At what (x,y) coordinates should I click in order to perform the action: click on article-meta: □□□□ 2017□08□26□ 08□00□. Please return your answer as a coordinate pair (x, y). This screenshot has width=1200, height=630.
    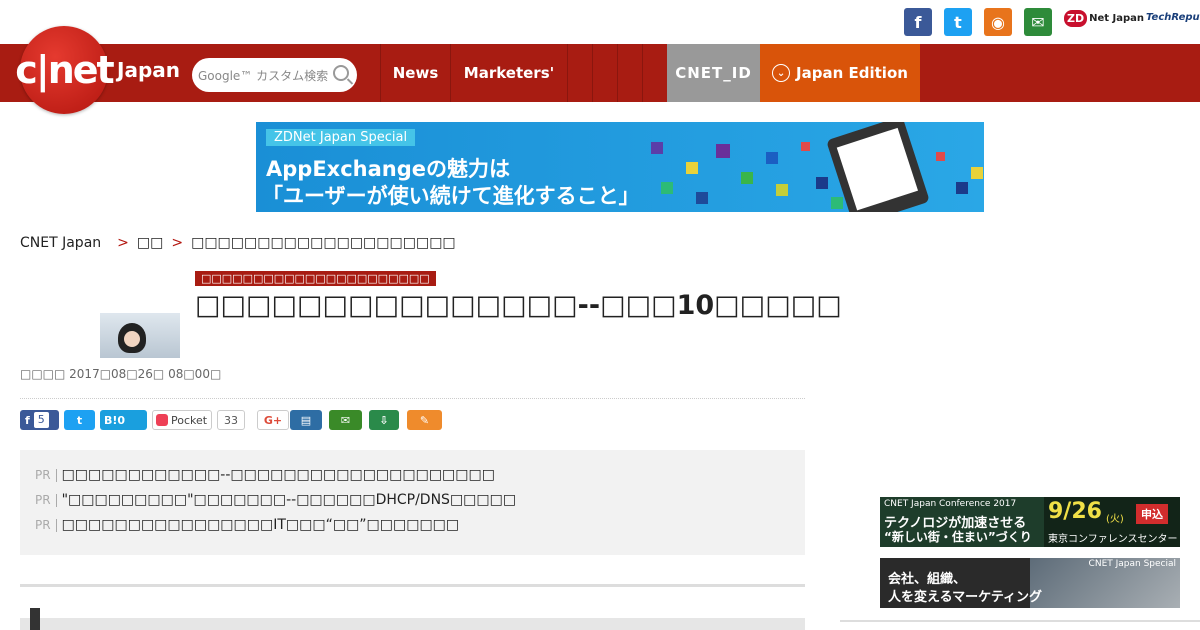
    Looking at the image, I should click on (121, 374).